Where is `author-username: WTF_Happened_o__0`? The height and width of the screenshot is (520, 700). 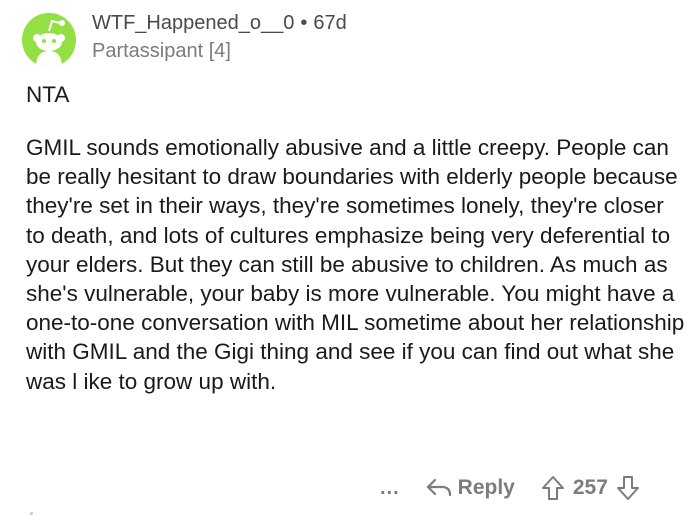 author-username: WTF_Happened_o__0 is located at coordinates (193, 23).